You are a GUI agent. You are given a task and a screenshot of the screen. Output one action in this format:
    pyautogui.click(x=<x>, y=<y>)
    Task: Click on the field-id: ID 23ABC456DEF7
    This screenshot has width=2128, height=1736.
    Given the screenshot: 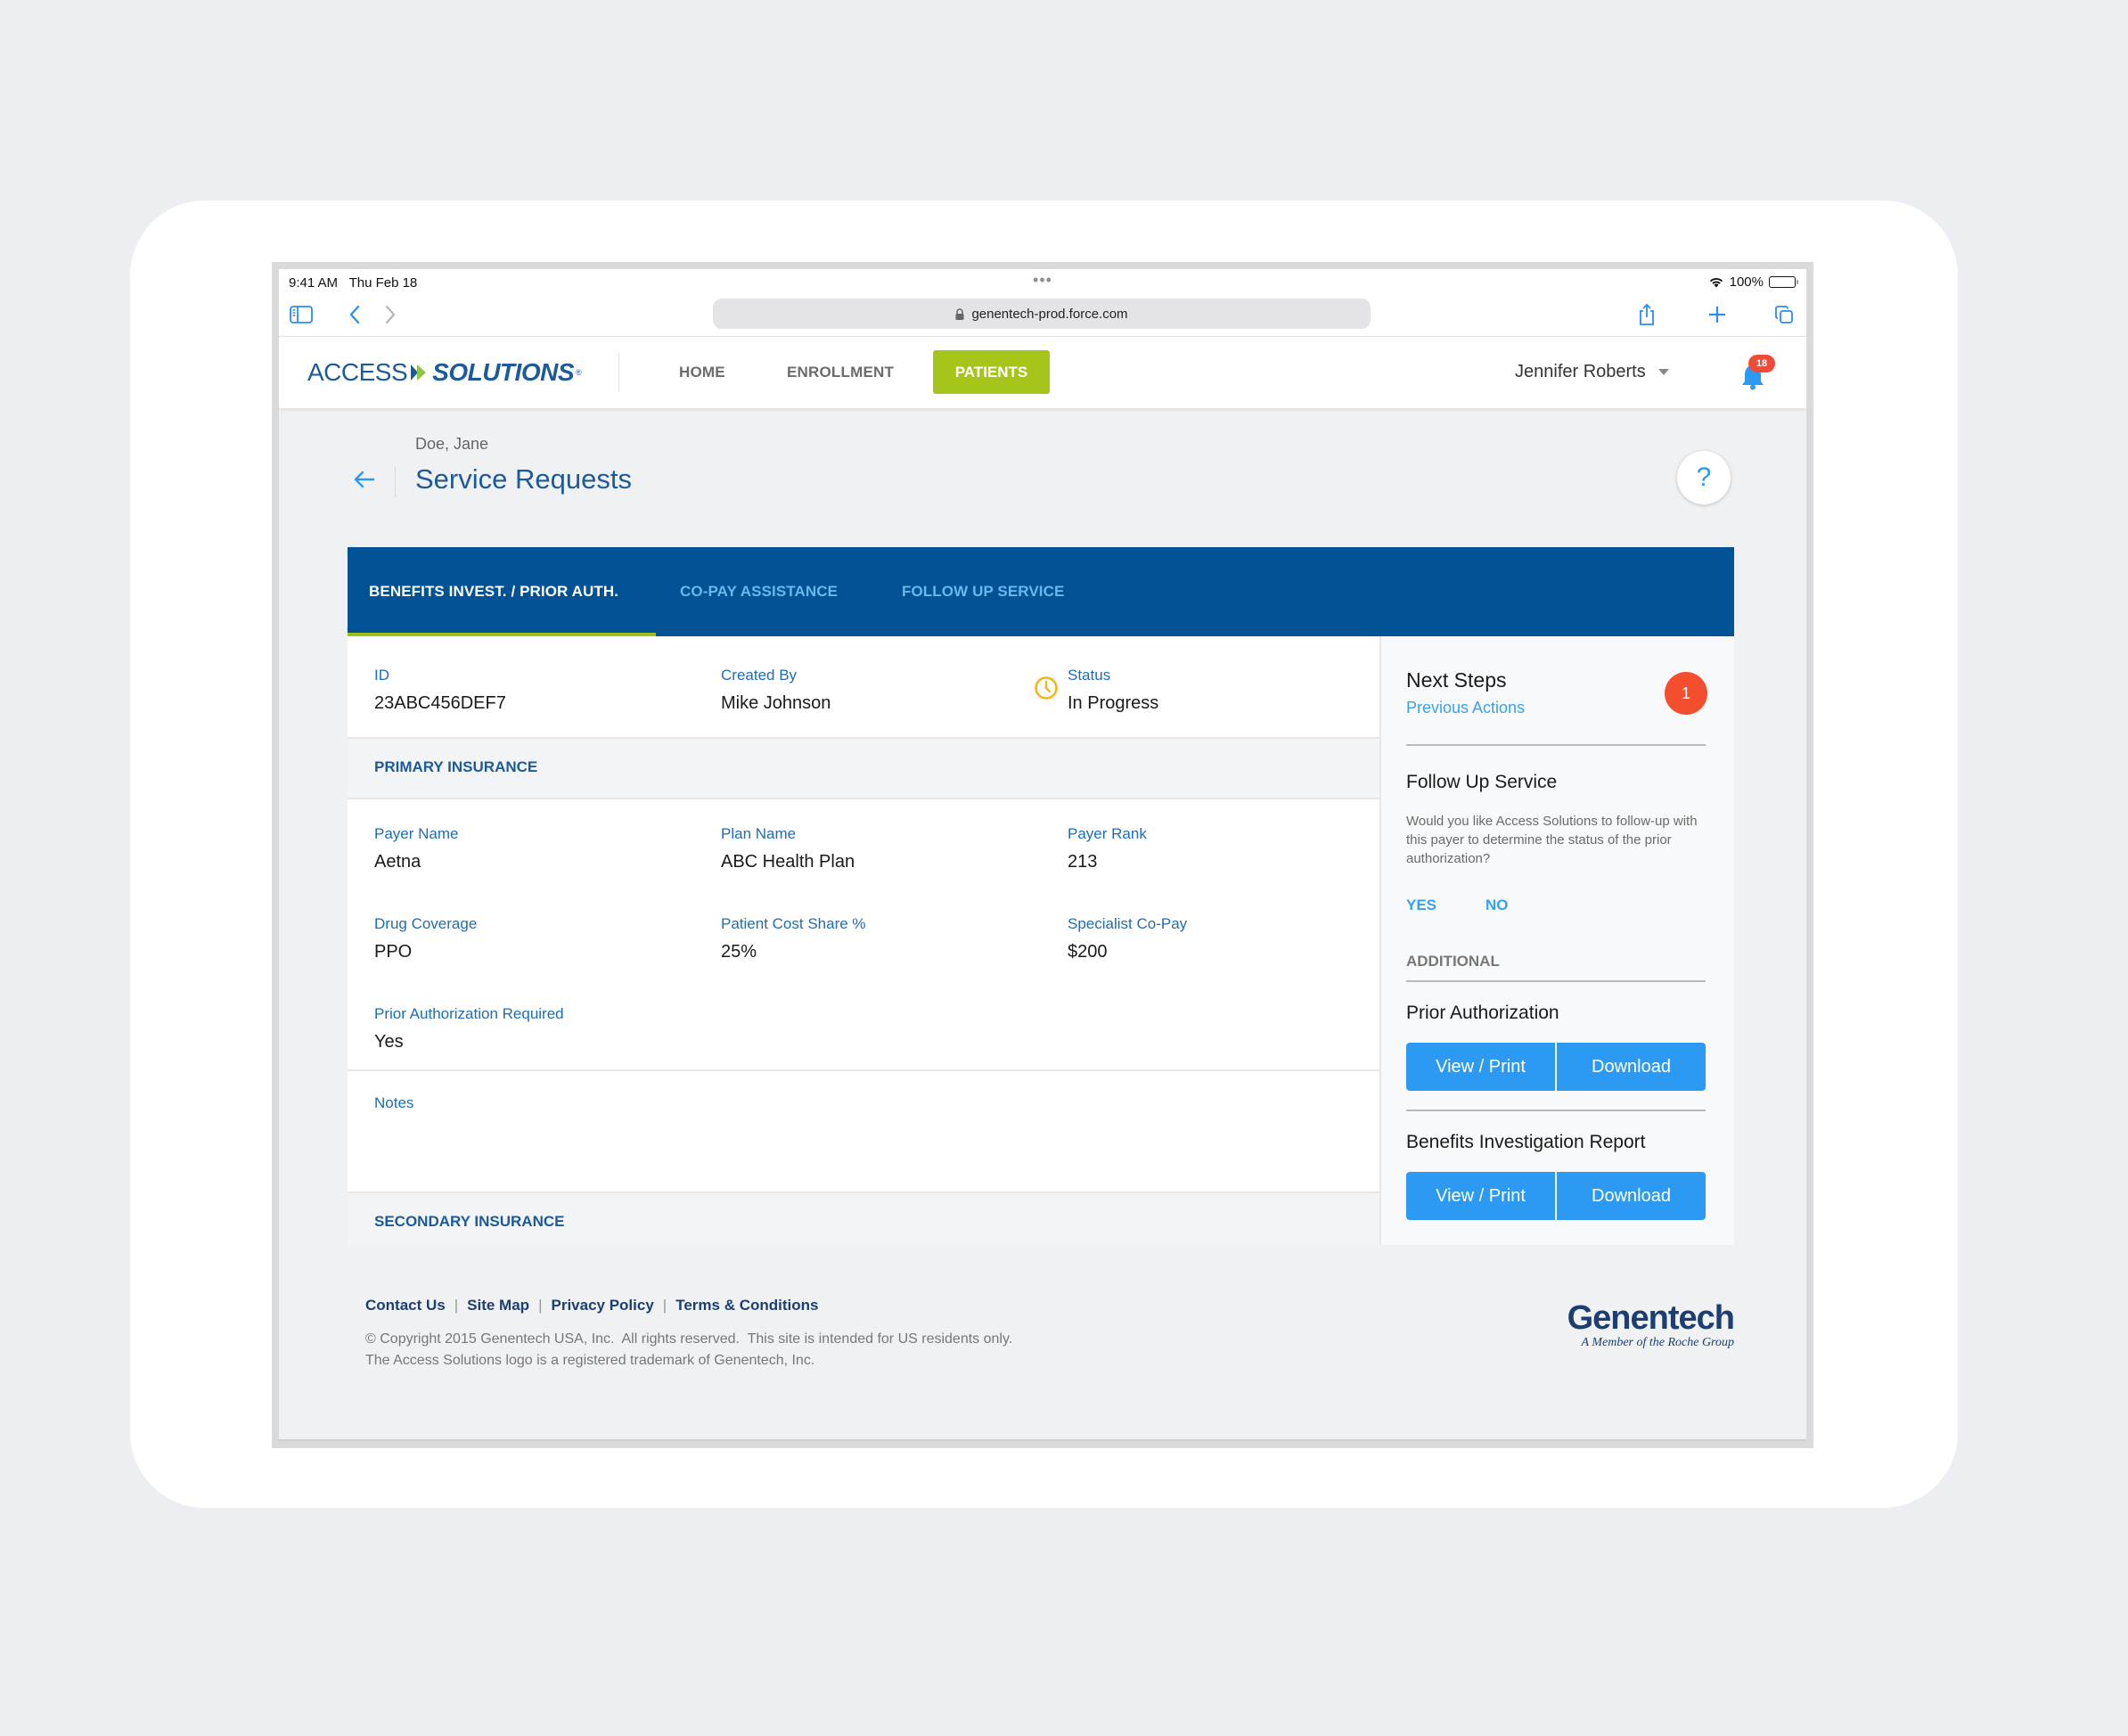 What is the action you would take?
    pyautogui.click(x=440, y=691)
    